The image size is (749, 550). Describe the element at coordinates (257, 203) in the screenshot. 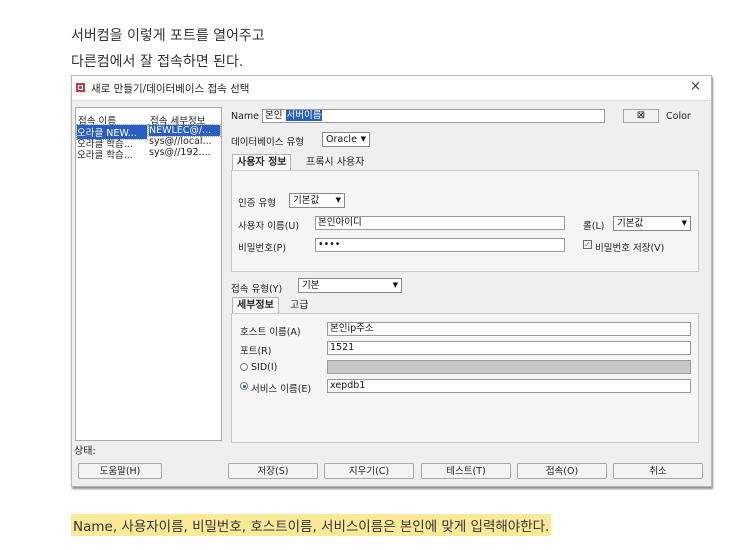

I see `auth-type-label: 인증 유형` at that location.